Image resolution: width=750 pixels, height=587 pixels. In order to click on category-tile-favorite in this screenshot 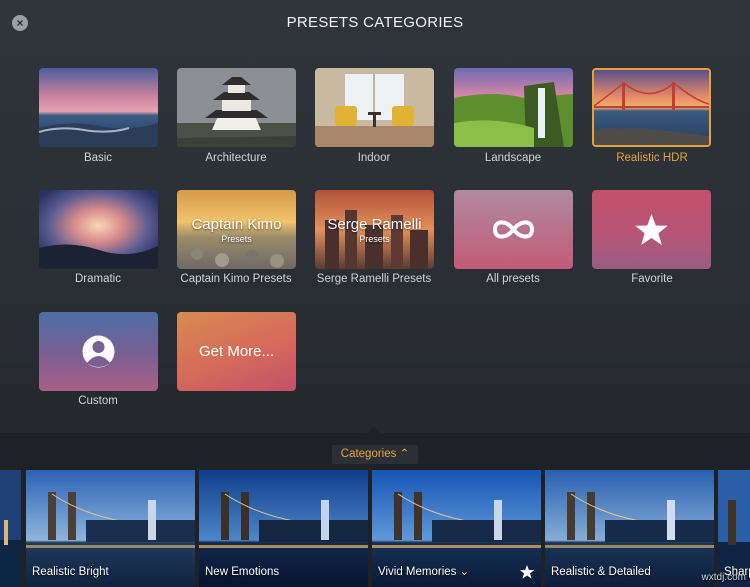, I will do `click(651, 229)`.